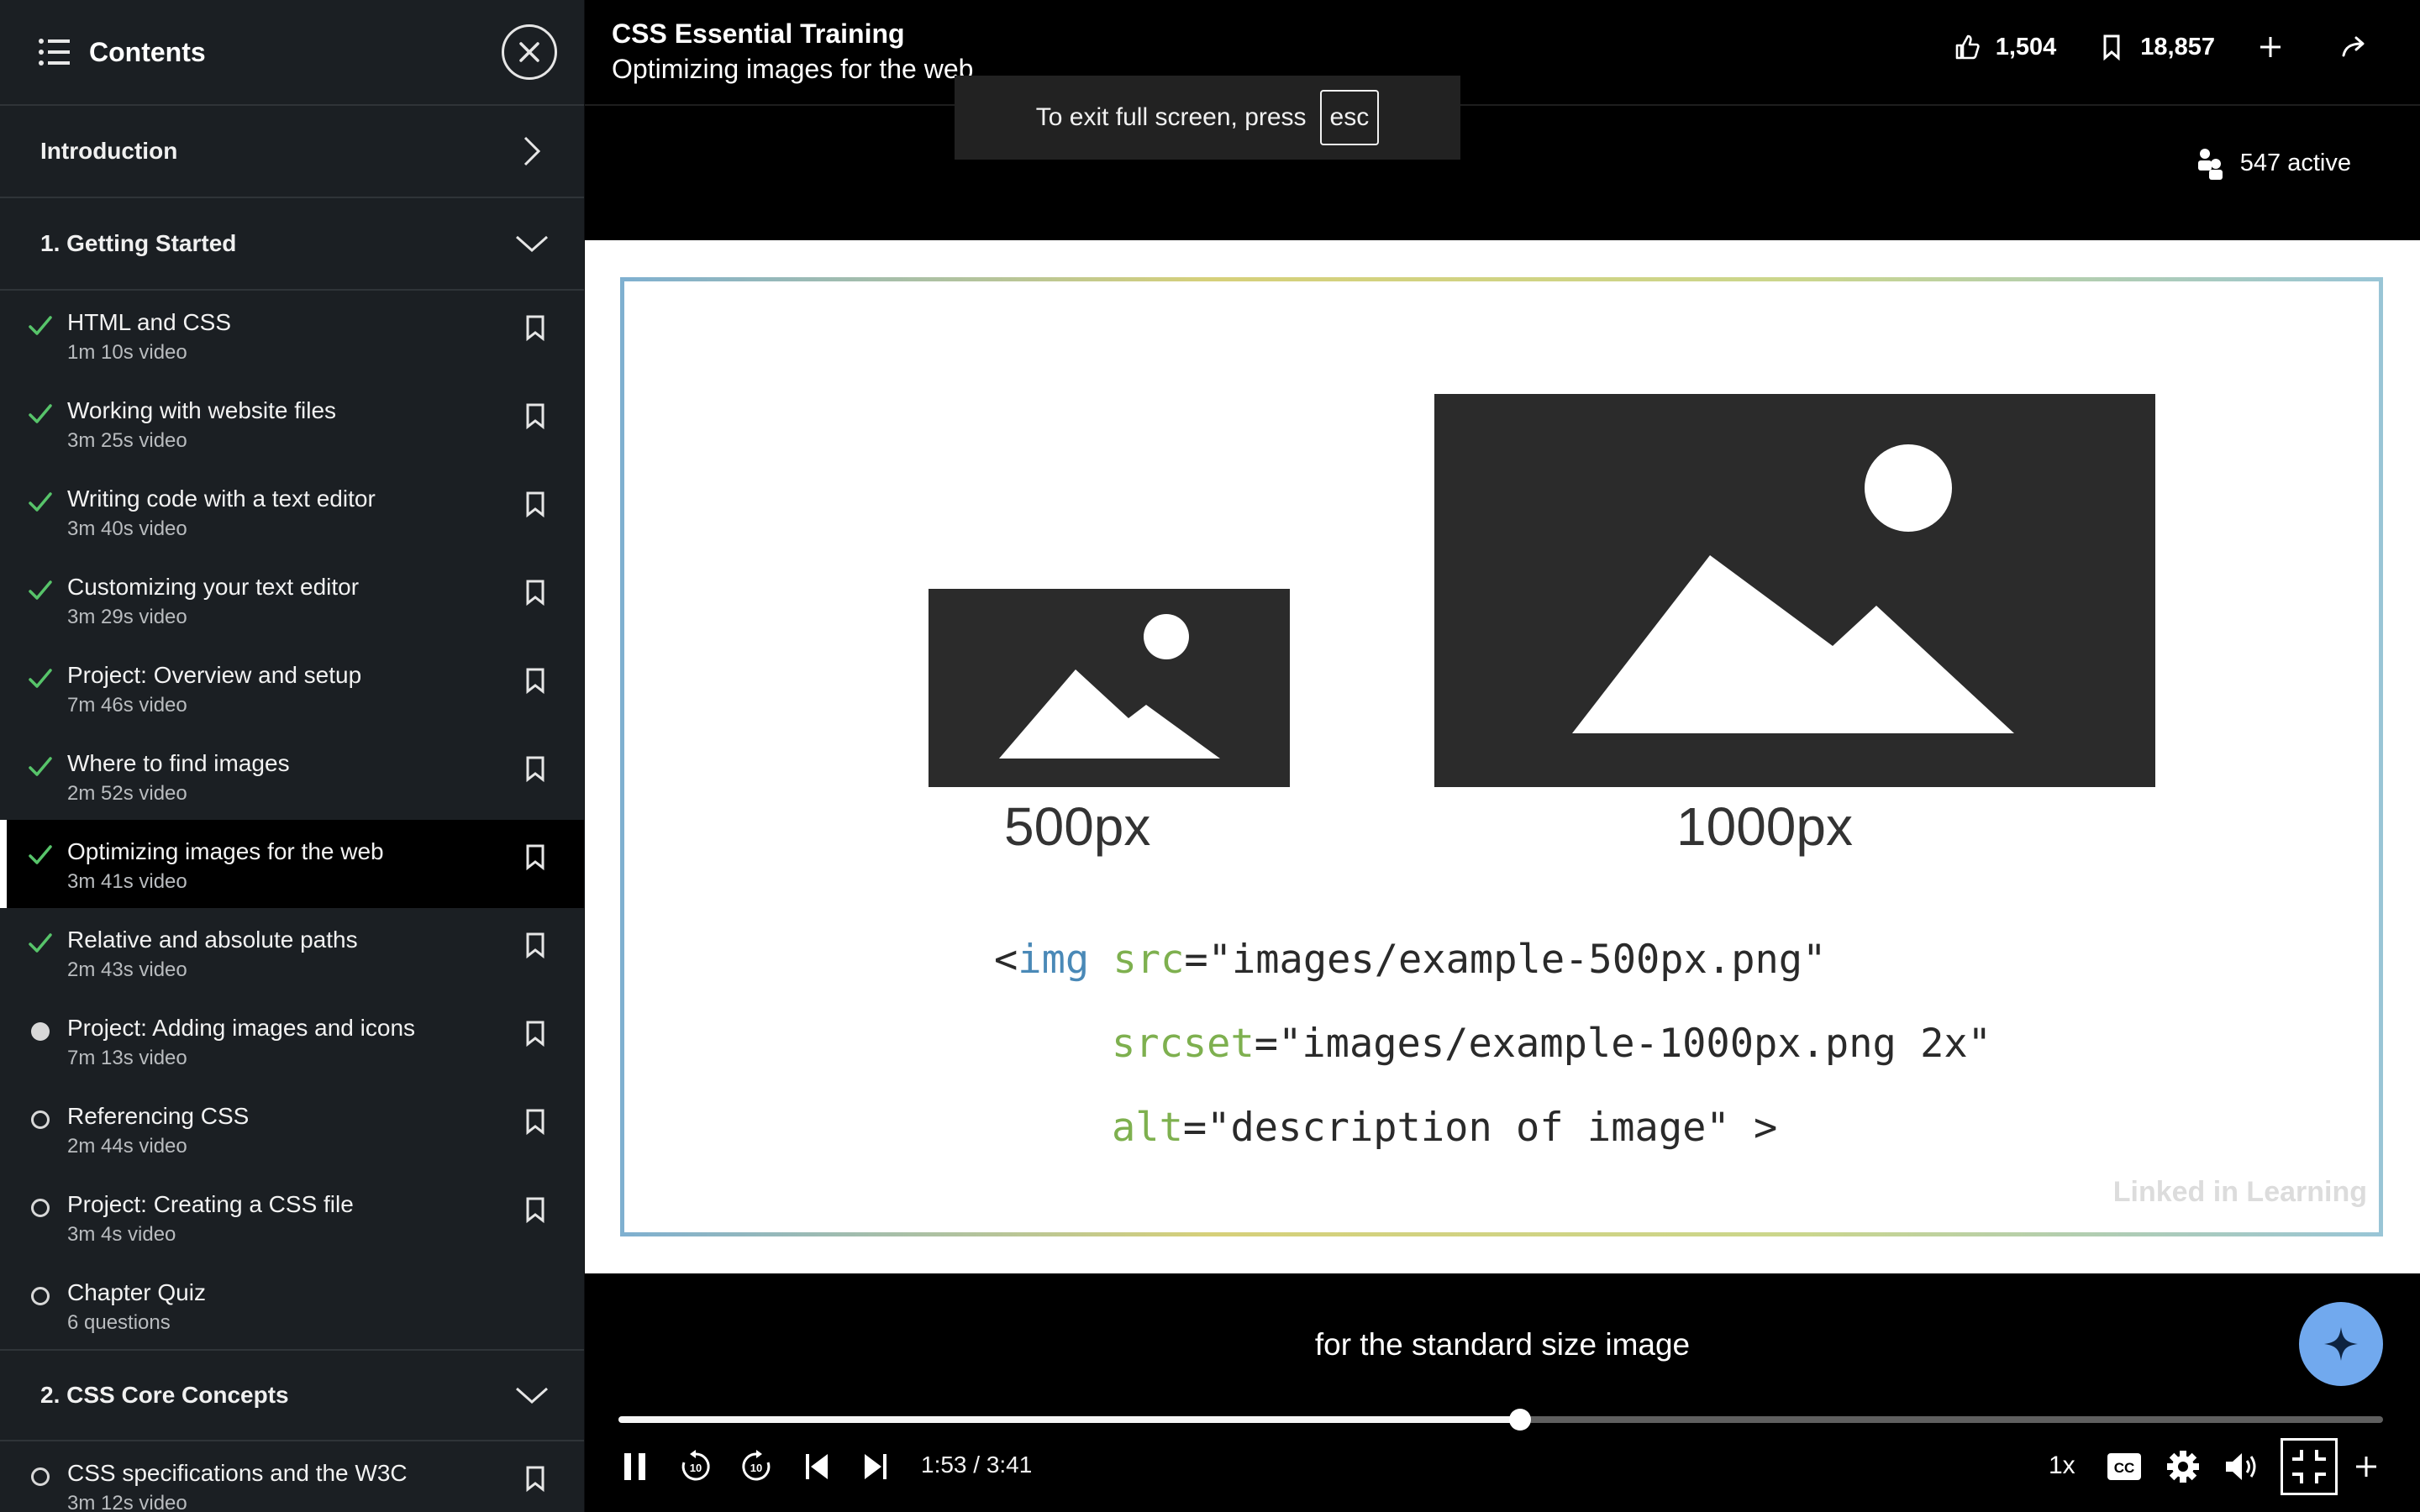 This screenshot has height=1512, width=2420. What do you see at coordinates (1410, 960) in the screenshot?
I see `code-line-1: <img src="images/example-500px.png"` at bounding box center [1410, 960].